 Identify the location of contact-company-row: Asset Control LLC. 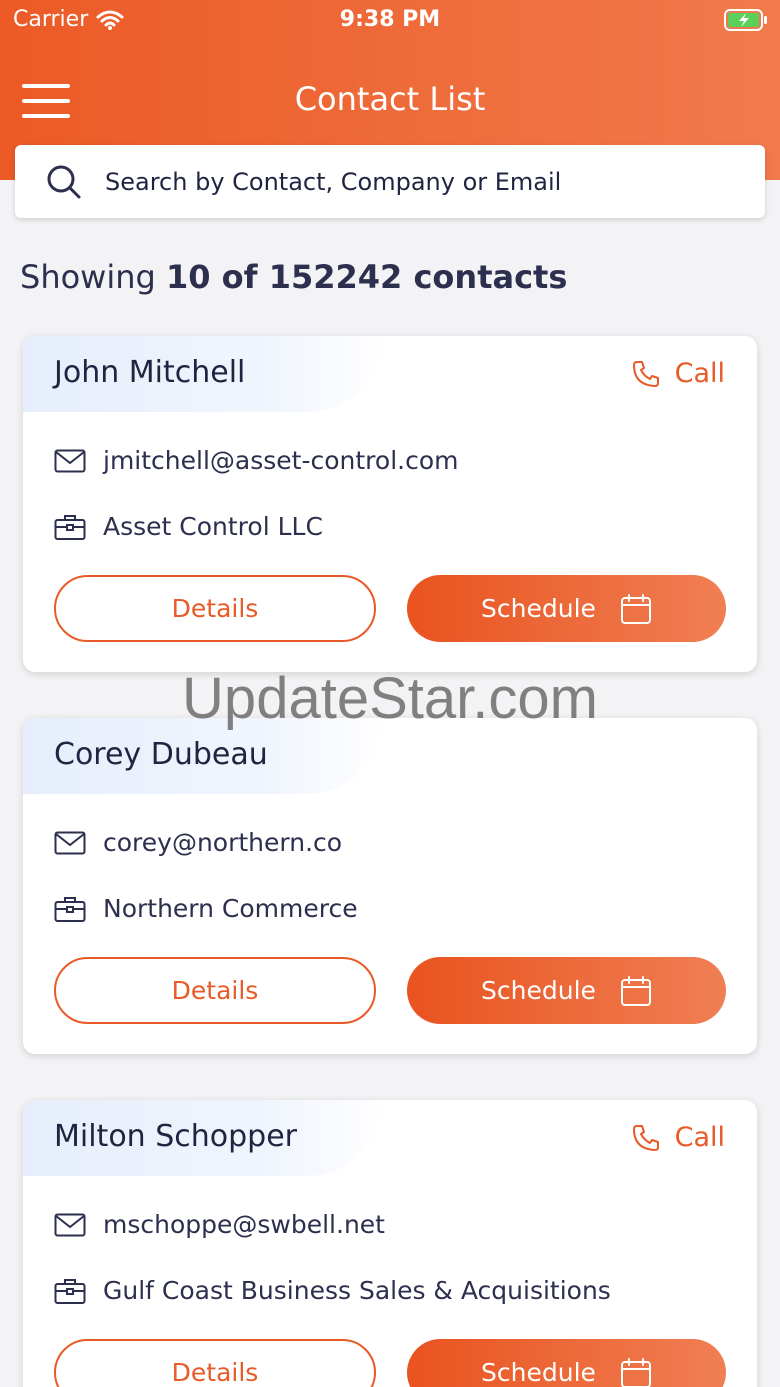
(188, 526).